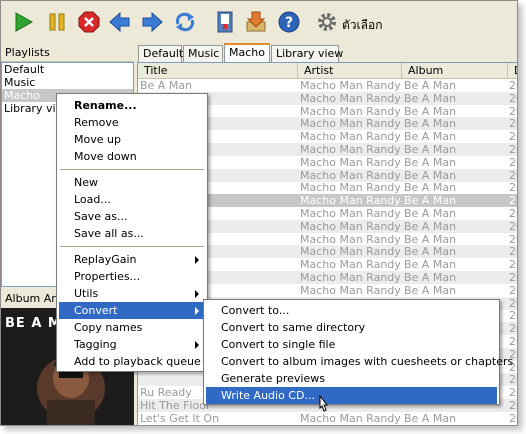 This screenshot has height=434, width=526. I want to click on pause-icon, so click(57, 22).